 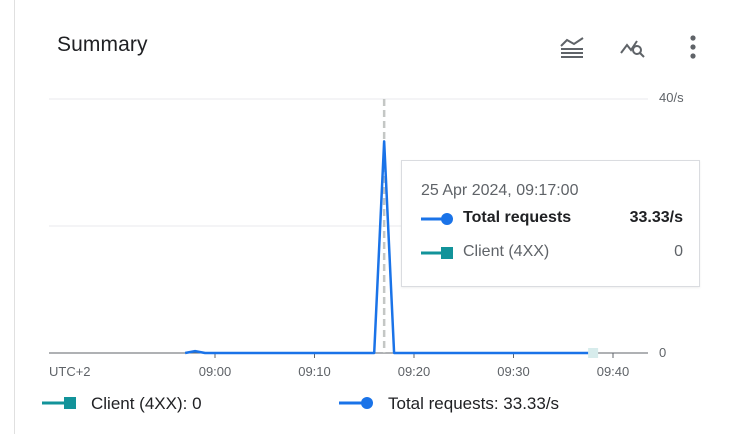 What do you see at coordinates (474, 403) in the screenshot?
I see `legend-text: Total requests: 33.33/s` at bounding box center [474, 403].